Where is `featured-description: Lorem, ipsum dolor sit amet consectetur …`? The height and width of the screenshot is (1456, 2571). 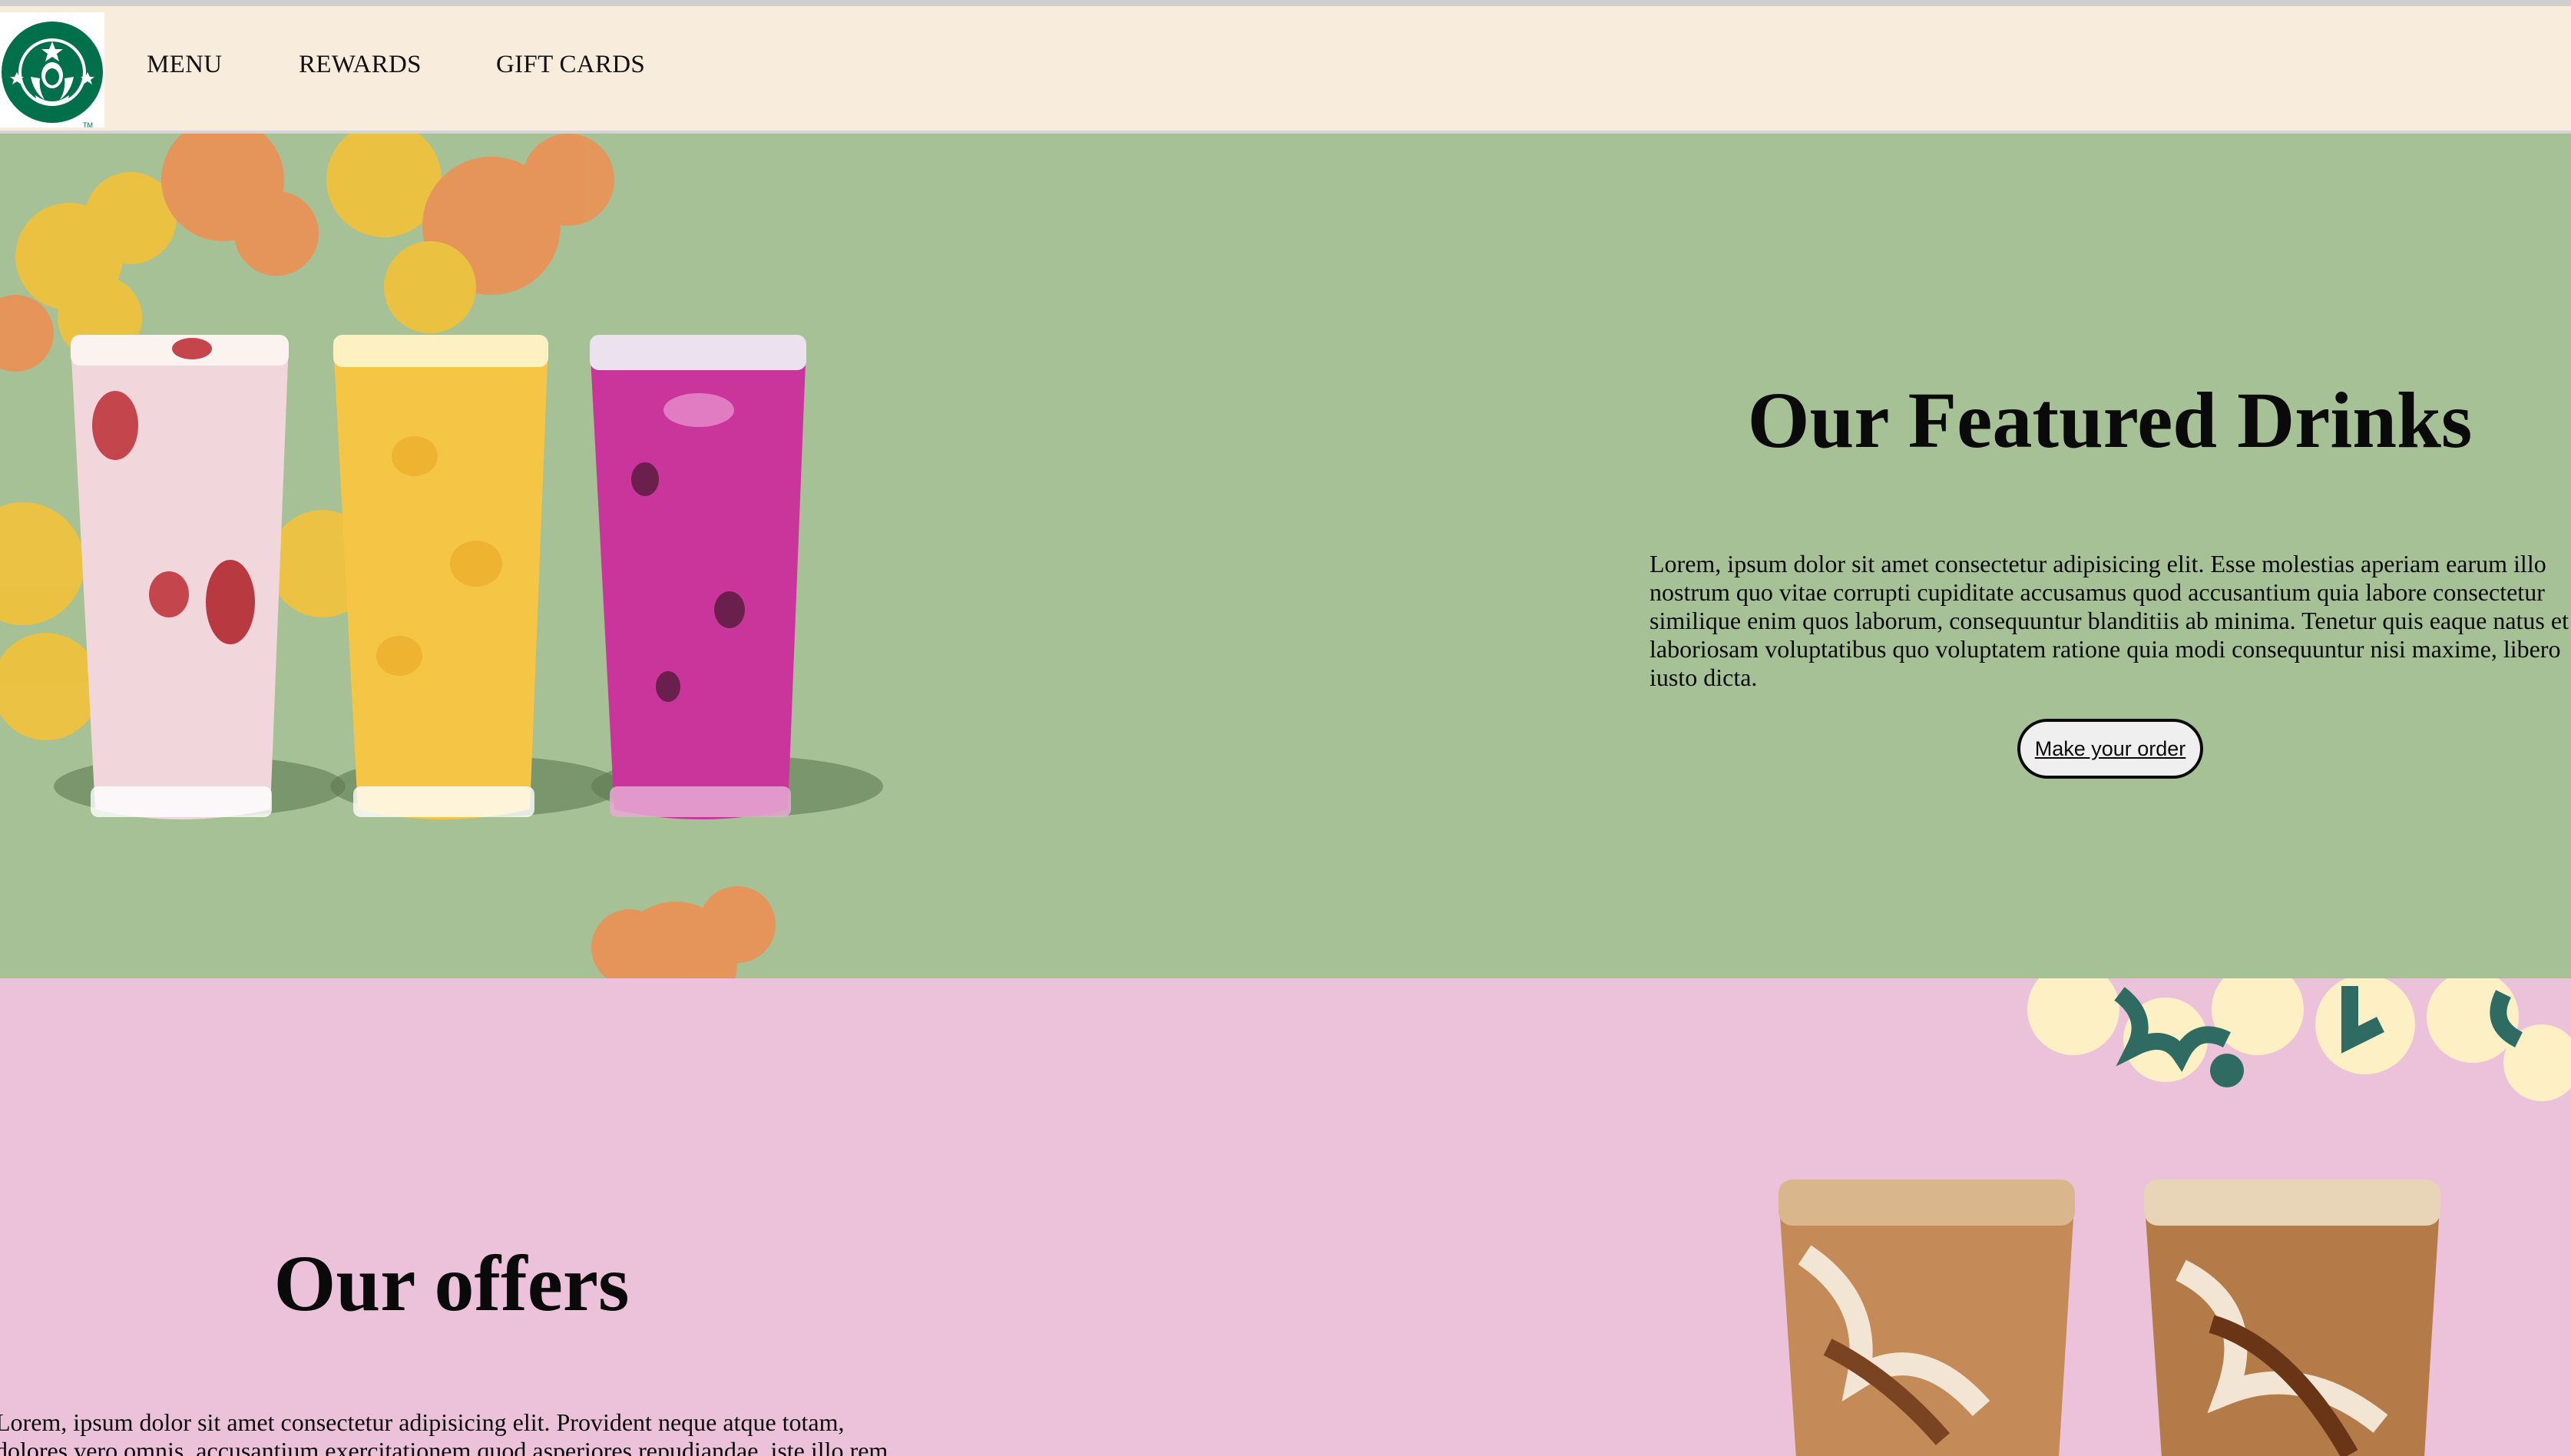
featured-description: Lorem, ipsum dolor sit amet consectetur … is located at coordinates (2109, 620).